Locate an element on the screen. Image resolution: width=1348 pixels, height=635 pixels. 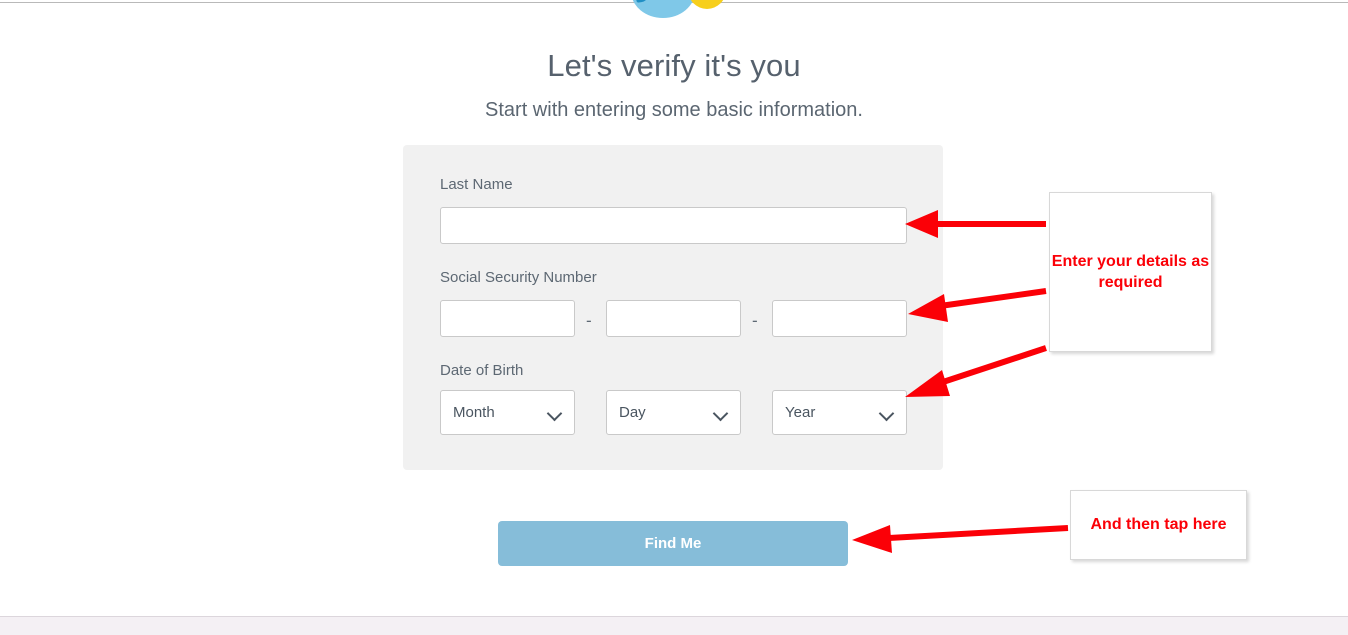
annotation-callout-details: Enter your details as required is located at coordinates (1130, 272).